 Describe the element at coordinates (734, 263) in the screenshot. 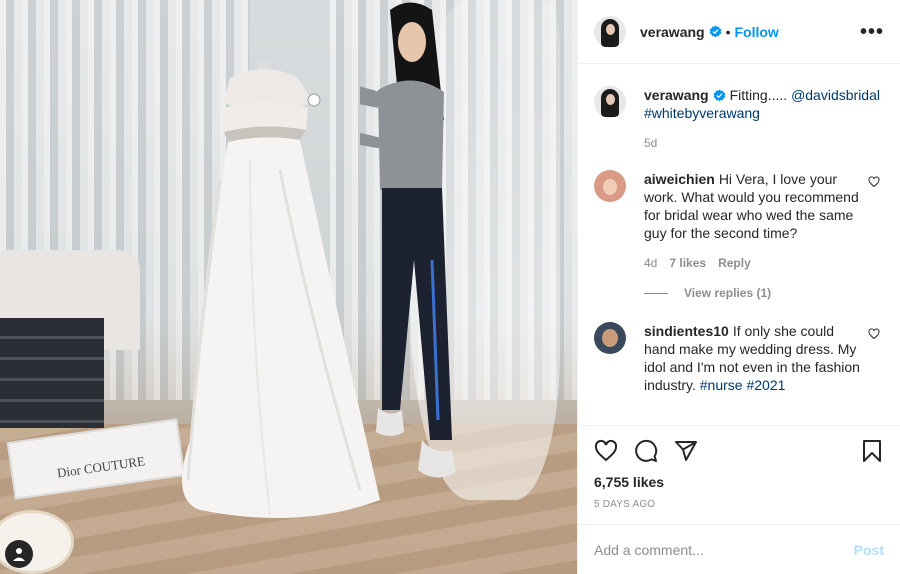

I see `reply-button: Reply` at that location.